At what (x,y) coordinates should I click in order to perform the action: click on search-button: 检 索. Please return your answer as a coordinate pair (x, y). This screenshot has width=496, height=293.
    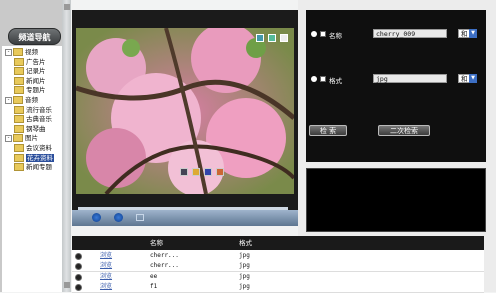
    Looking at the image, I should click on (328, 130).